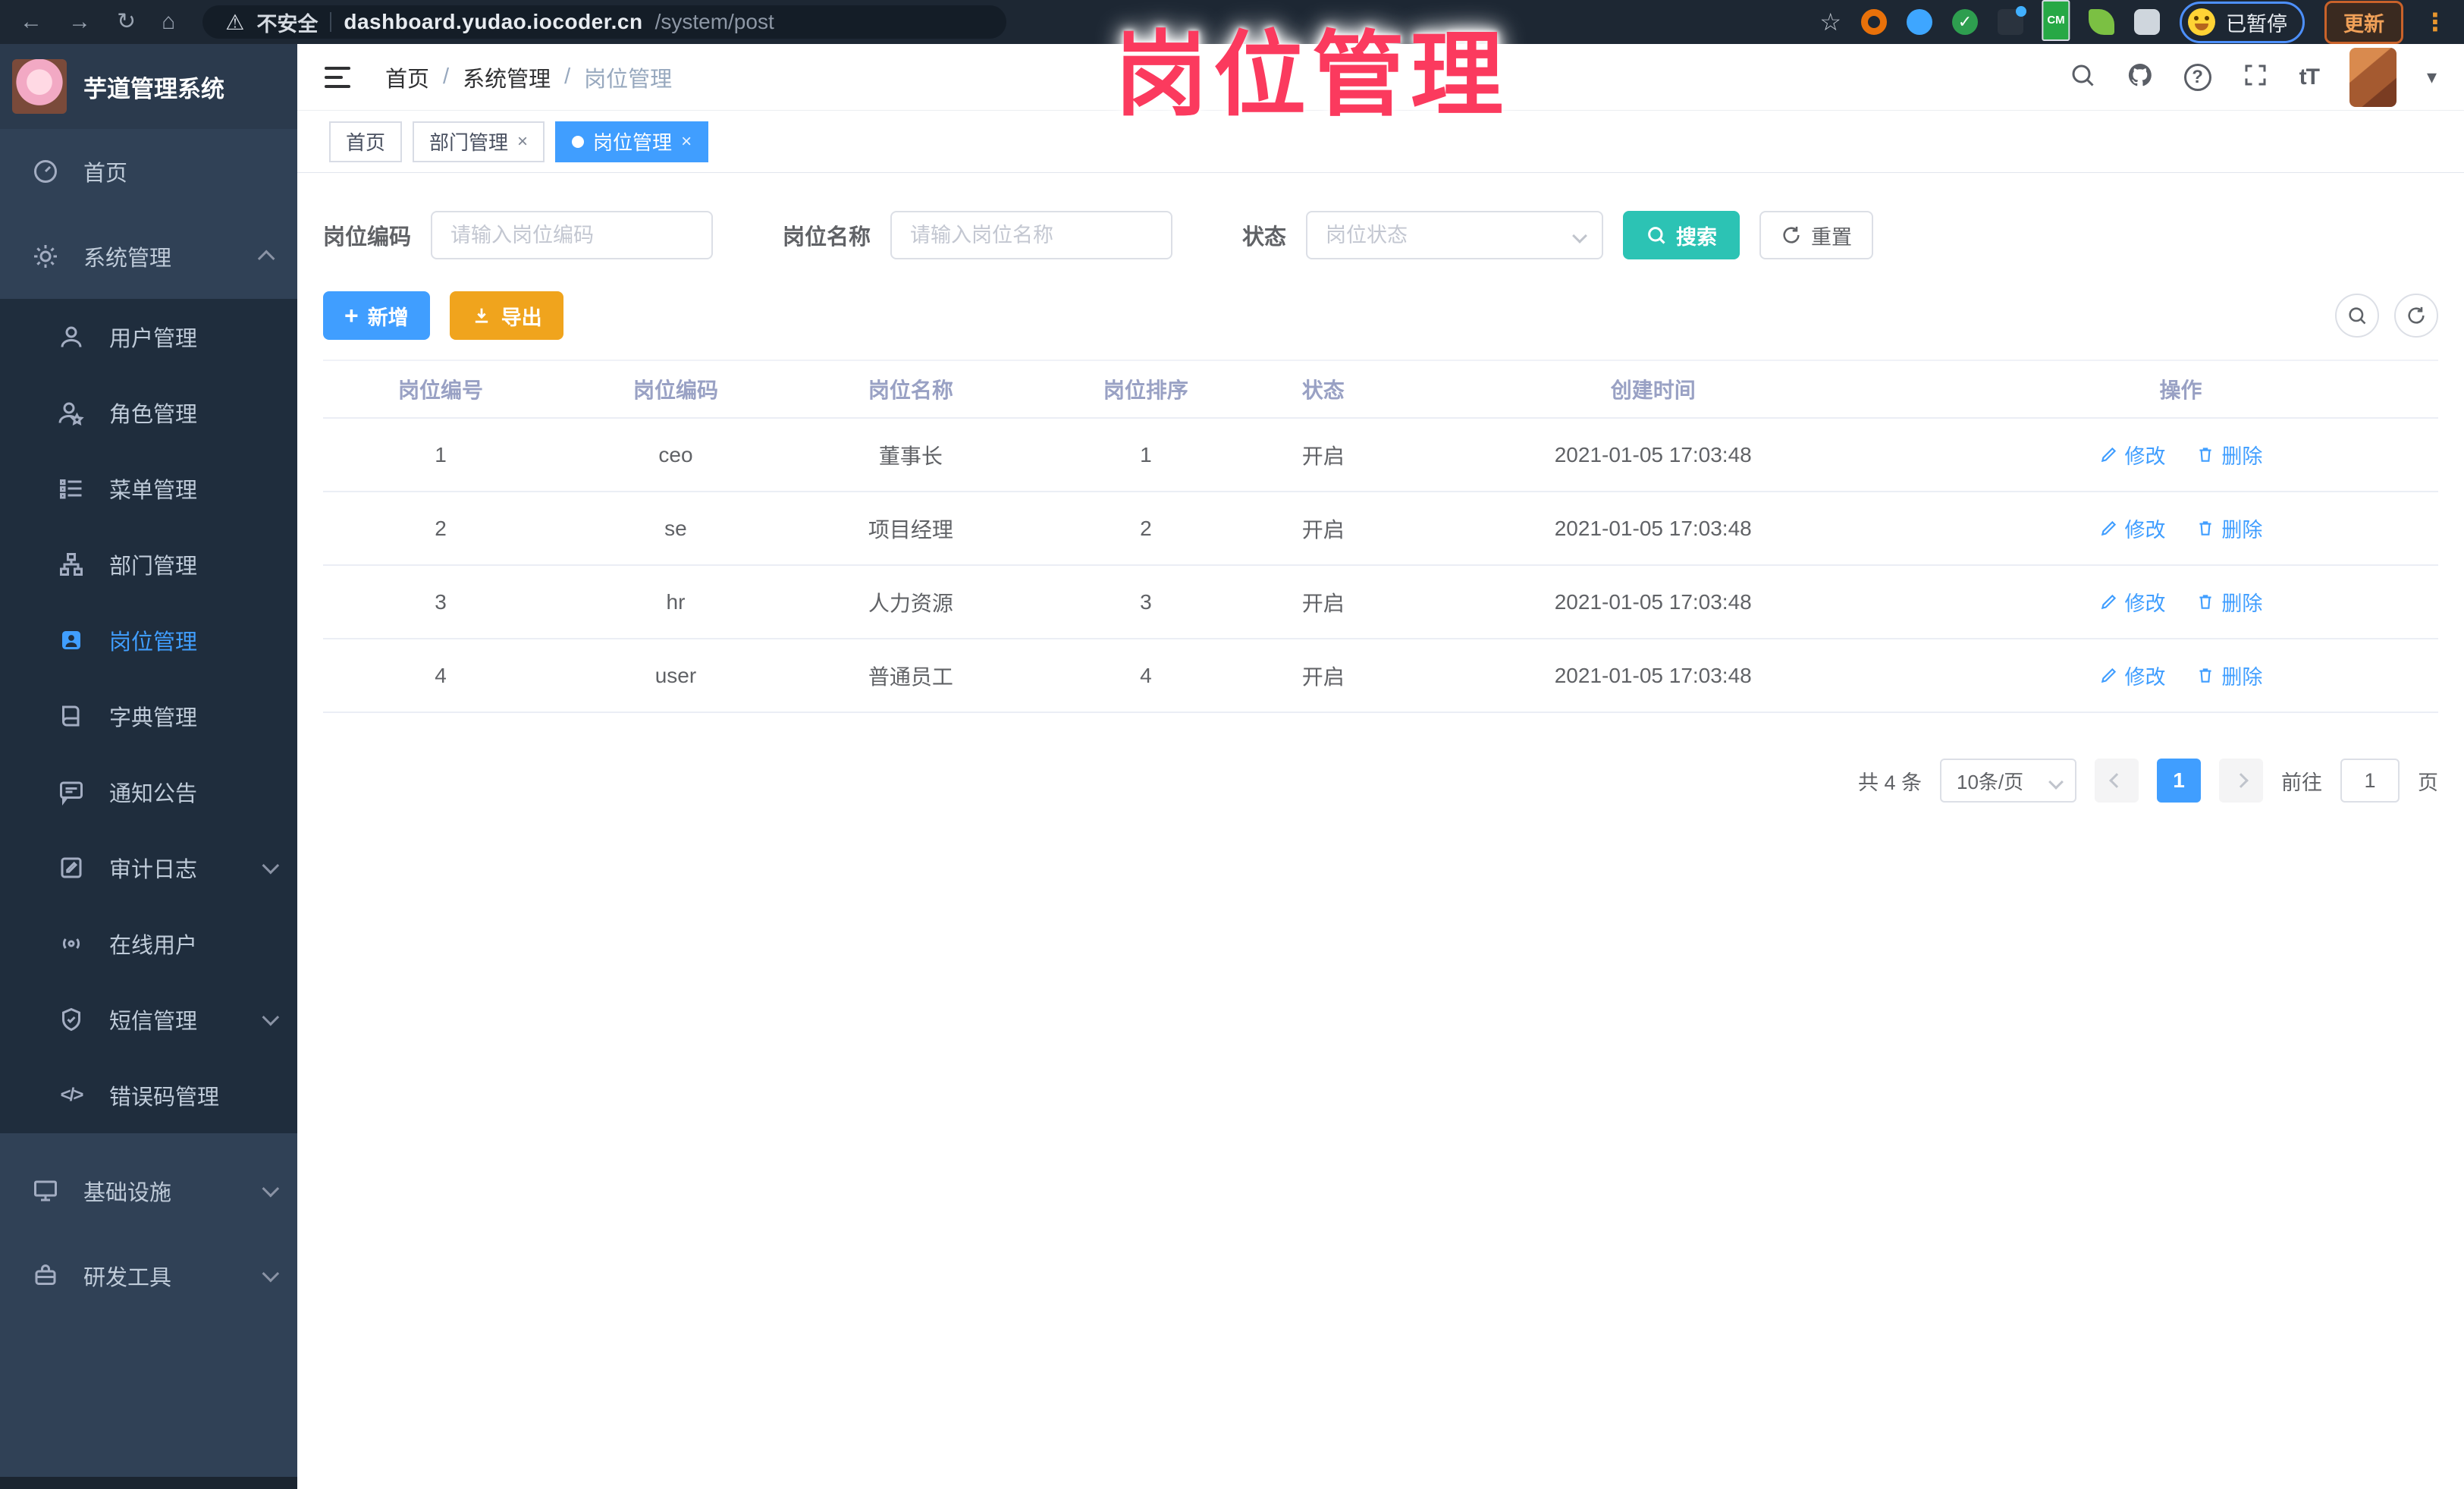 The height and width of the screenshot is (1489, 2464). Describe the element at coordinates (148, 1019) in the screenshot. I see `sidebar-item-sms: 短信管理` at that location.